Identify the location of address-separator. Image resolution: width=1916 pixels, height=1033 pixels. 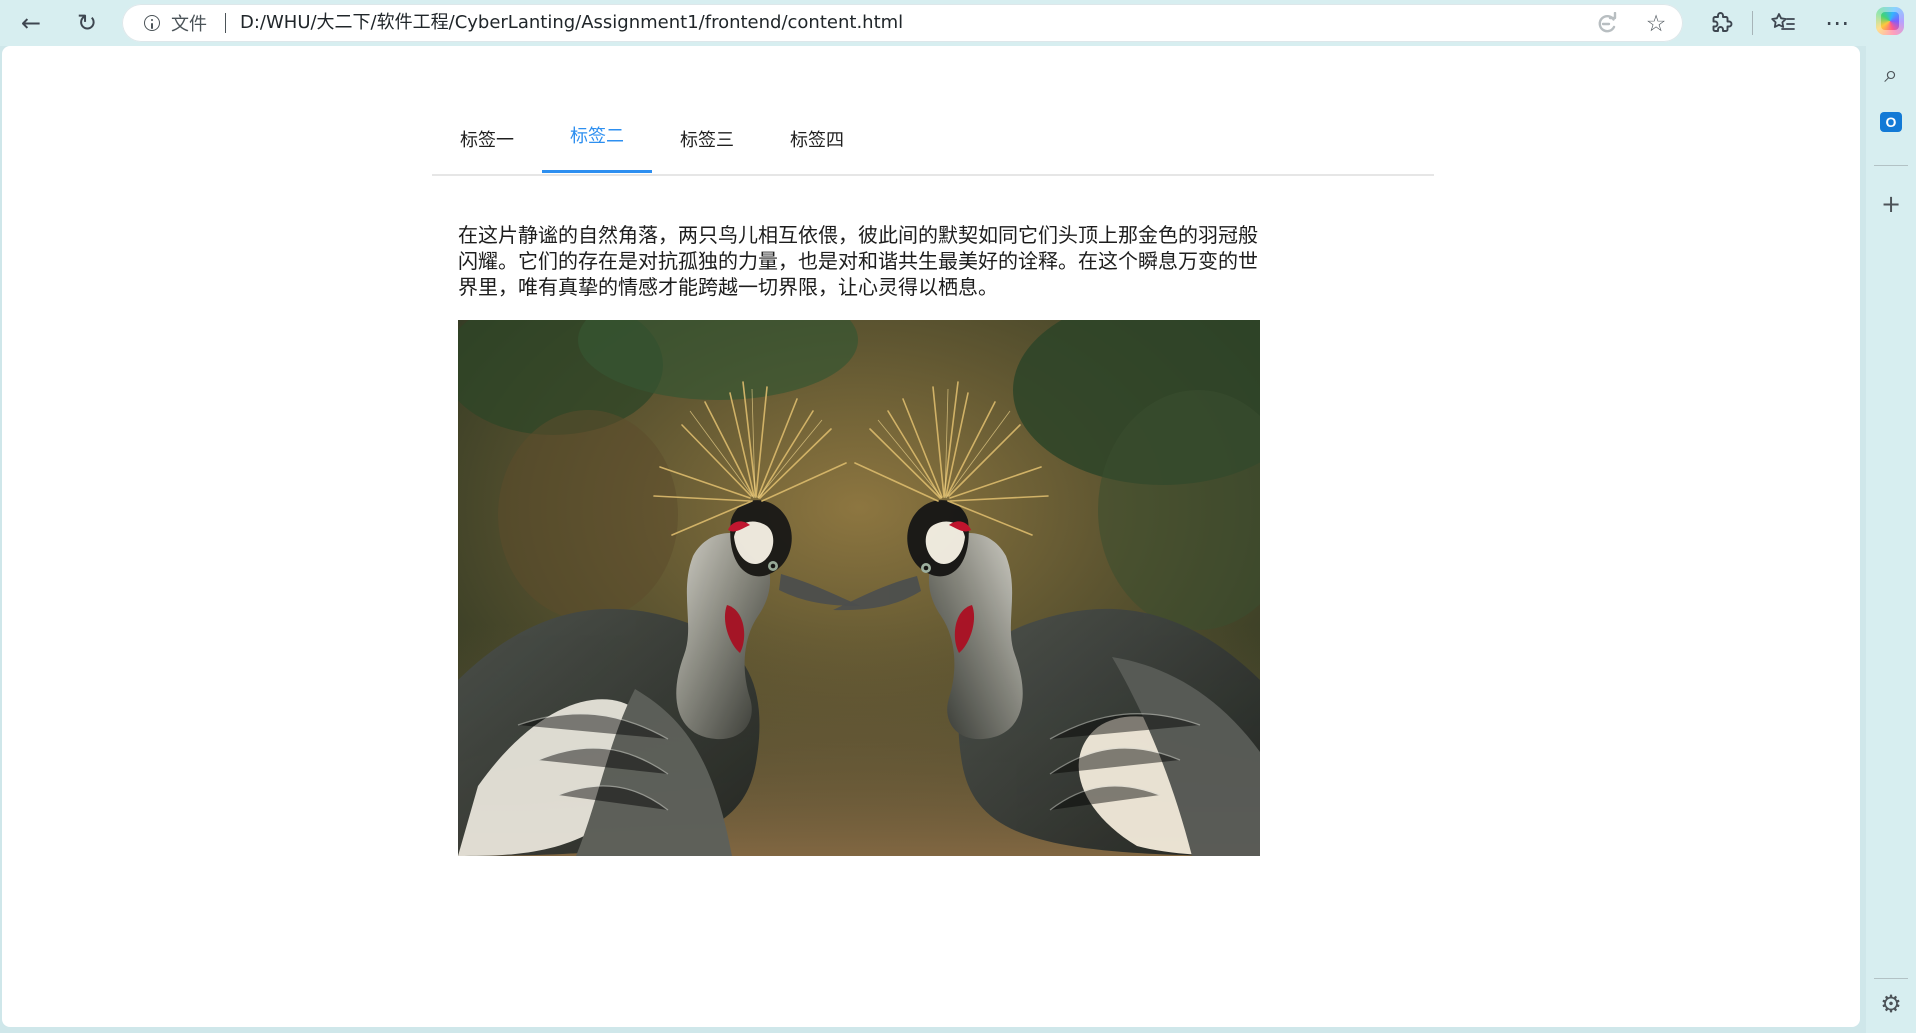
(225, 23).